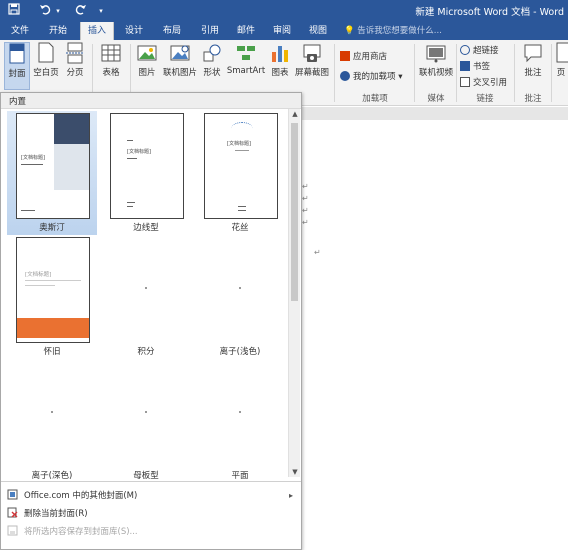 This screenshot has height=550, width=568. Describe the element at coordinates (489, 12) in the screenshot. I see `window-title: 新建 Microsoft Word 文档 - Word` at that location.